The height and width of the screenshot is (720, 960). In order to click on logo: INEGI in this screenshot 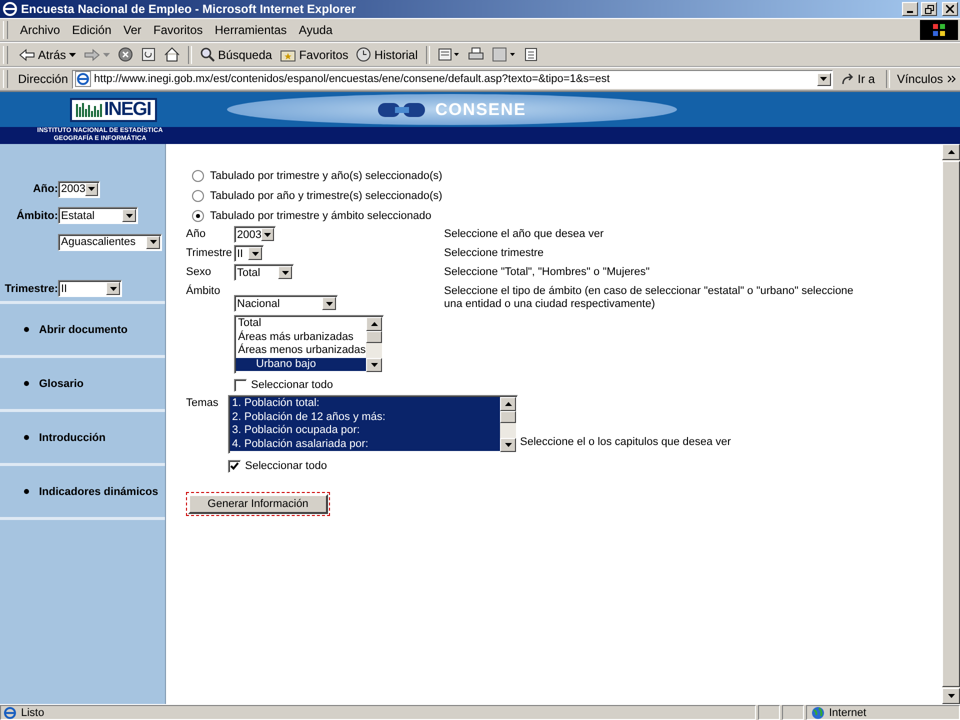, I will do `click(113, 110)`.